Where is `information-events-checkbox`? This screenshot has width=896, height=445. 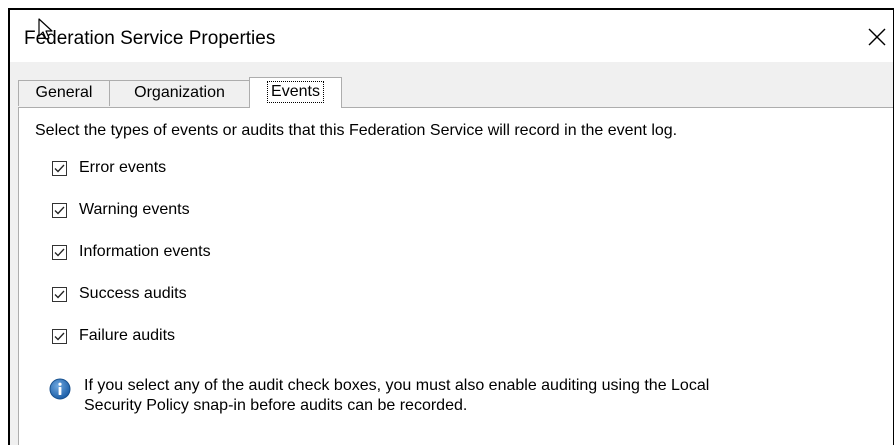
information-events-checkbox is located at coordinates (59, 252).